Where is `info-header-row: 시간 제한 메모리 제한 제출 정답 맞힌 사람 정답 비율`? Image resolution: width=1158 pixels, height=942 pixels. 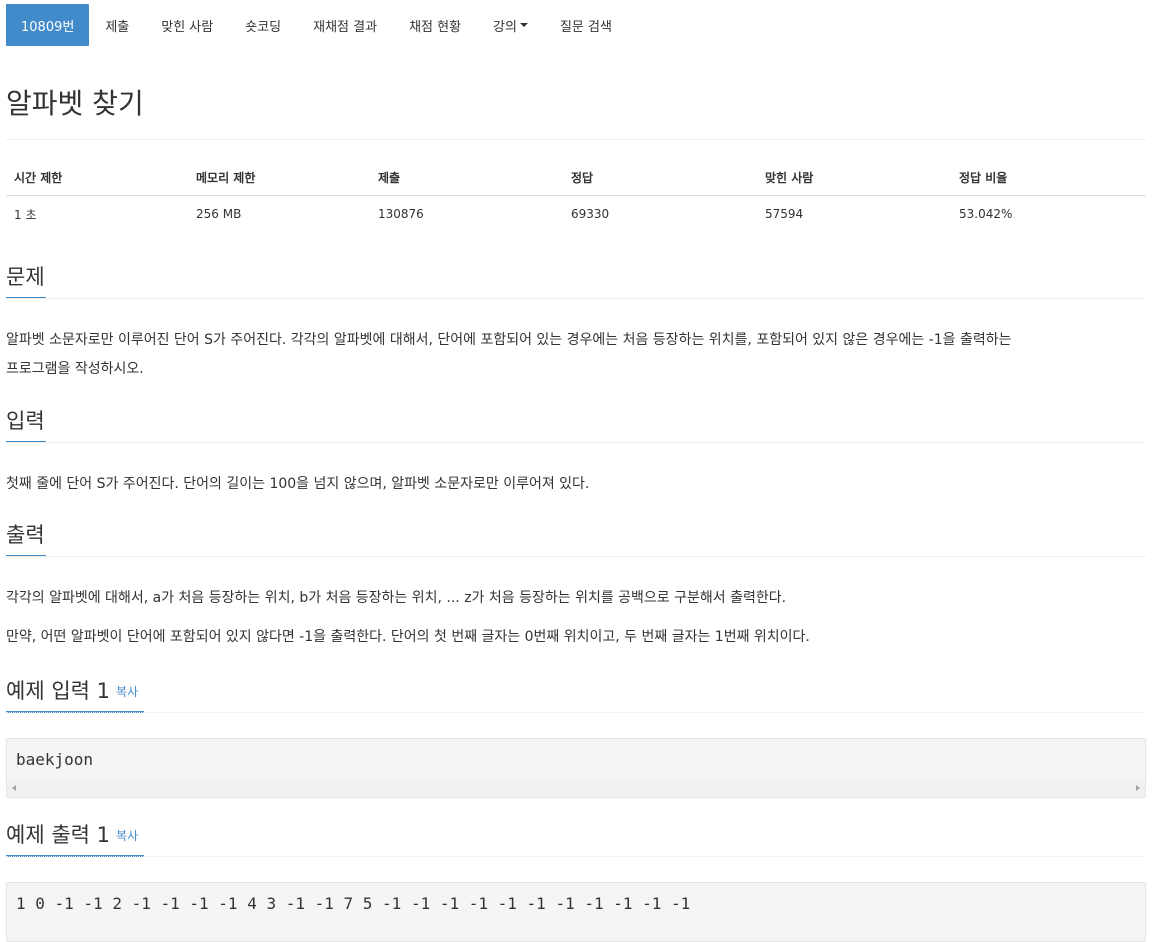
info-header-row: 시간 제한 메모리 제한 제출 정답 맞힌 사람 정답 비율 is located at coordinates (576, 178).